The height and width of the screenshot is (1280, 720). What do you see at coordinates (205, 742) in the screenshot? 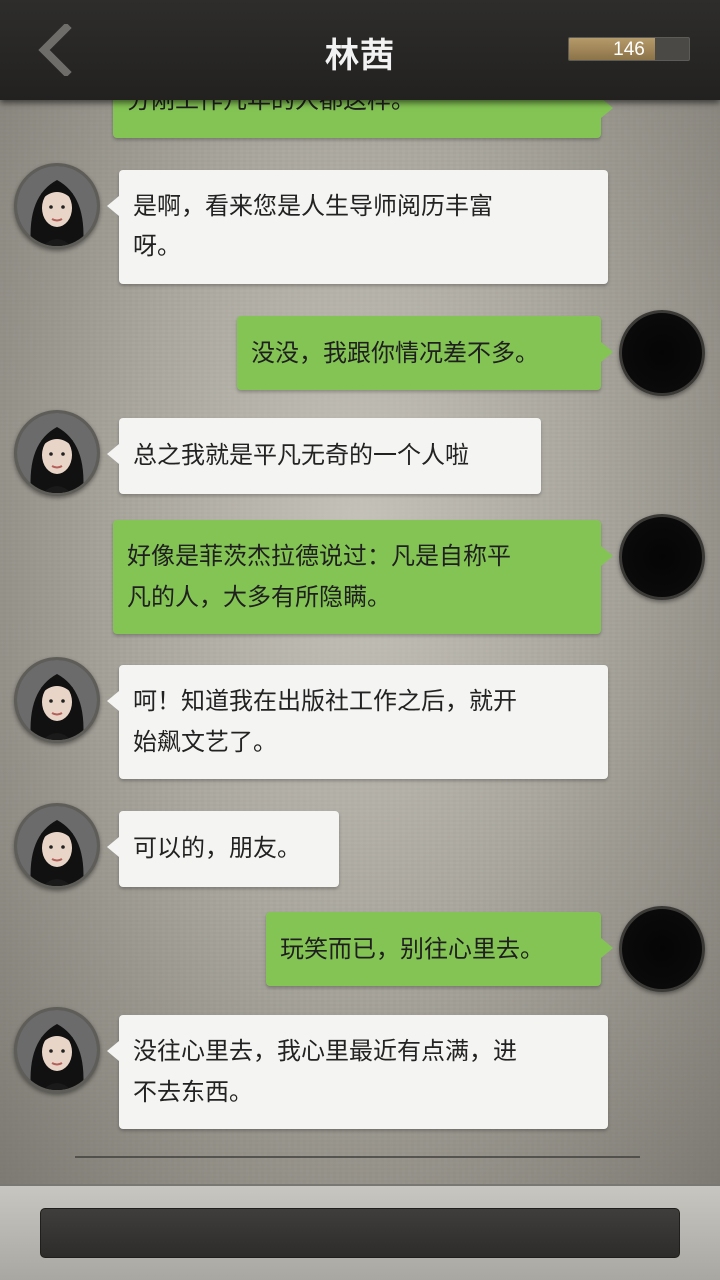
I see `message-line: 始飙文艺了。` at bounding box center [205, 742].